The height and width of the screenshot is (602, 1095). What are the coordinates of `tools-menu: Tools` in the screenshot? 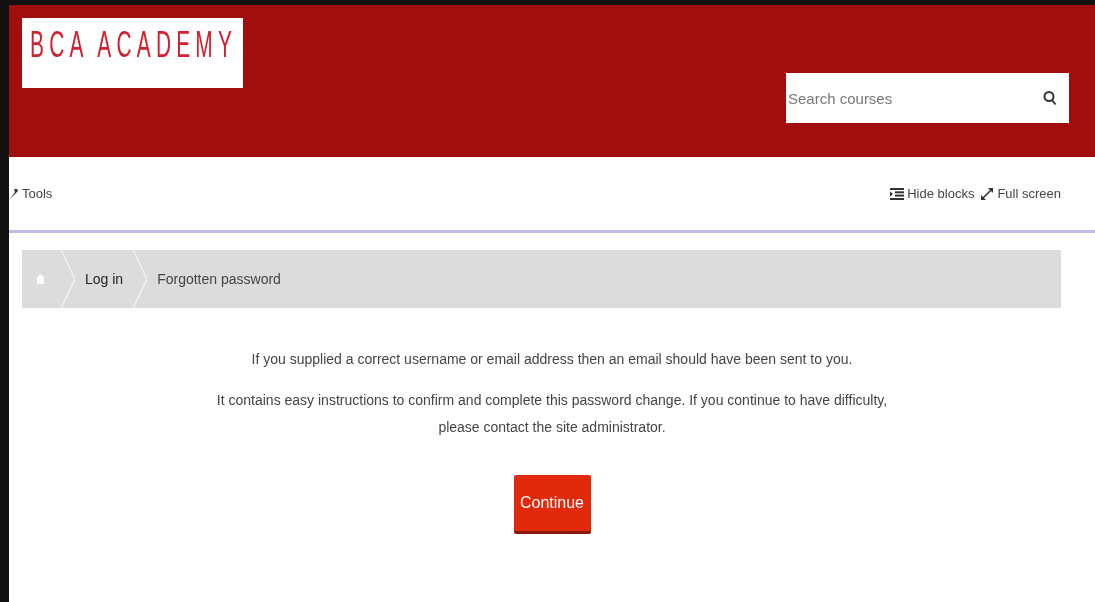 It's located at (31, 193).